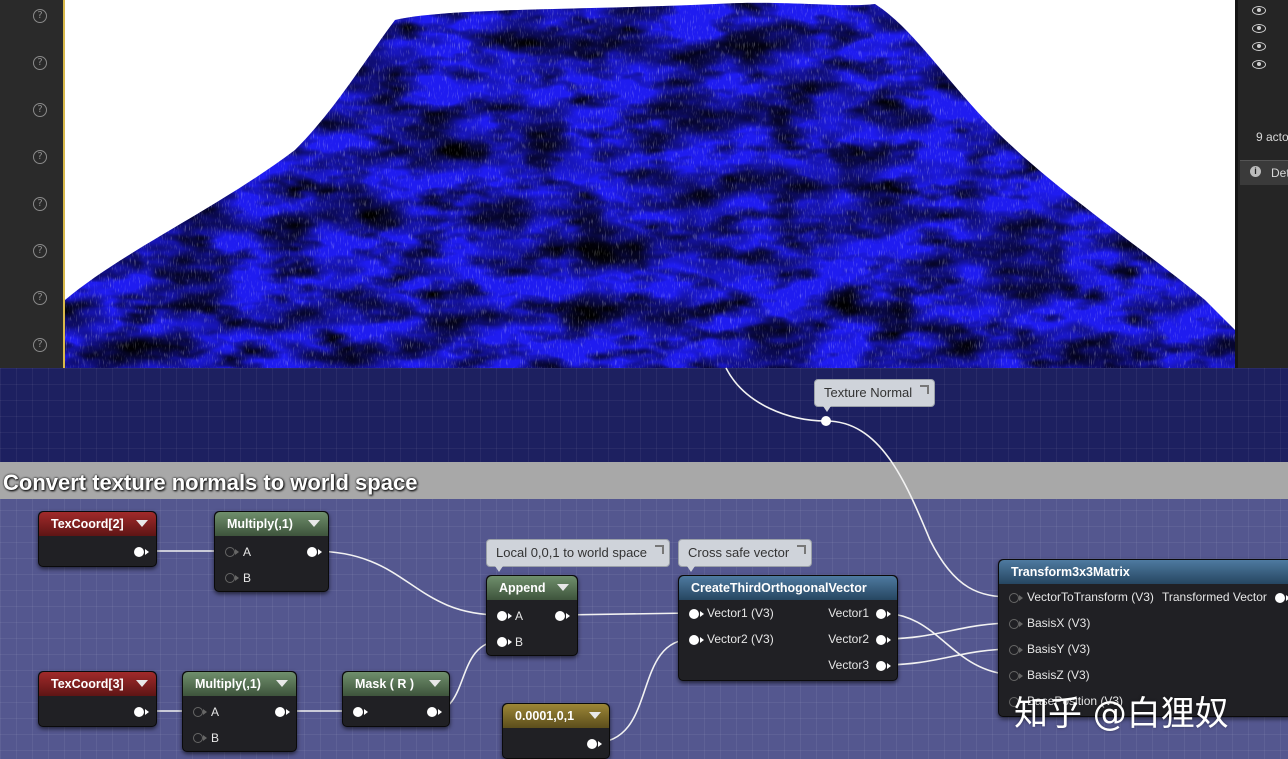 This screenshot has height=759, width=1288. I want to click on node-header: CreateThirdOrthogonalVector, so click(788, 588).